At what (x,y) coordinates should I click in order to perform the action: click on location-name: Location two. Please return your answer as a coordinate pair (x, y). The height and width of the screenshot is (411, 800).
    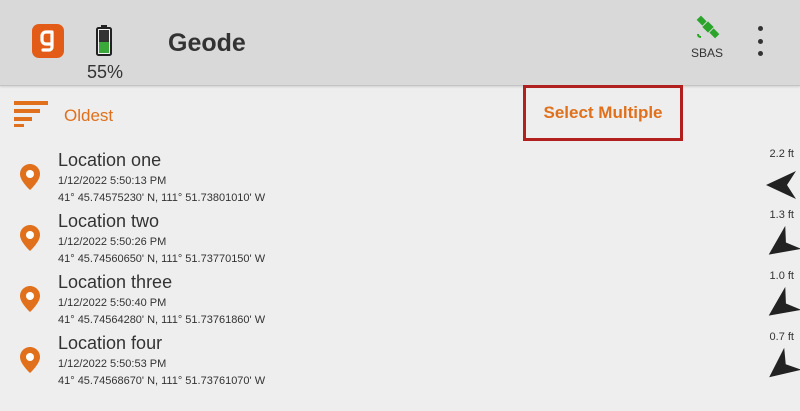
    Looking at the image, I should click on (109, 221).